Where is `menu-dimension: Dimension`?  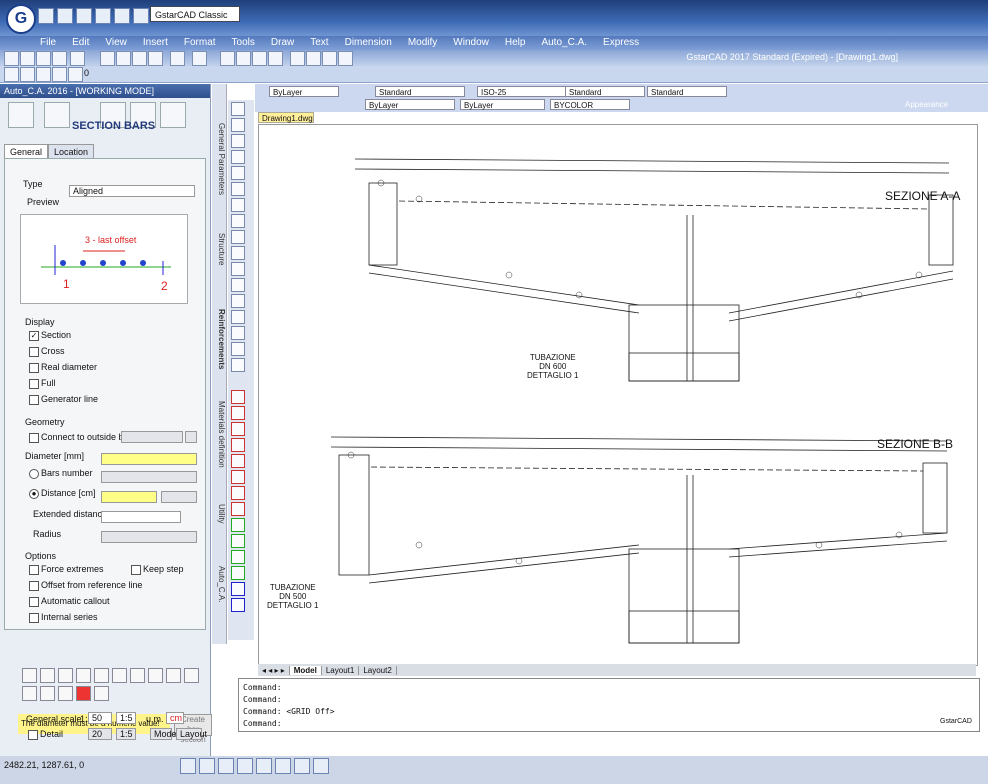
menu-dimension: Dimension is located at coordinates (368, 43).